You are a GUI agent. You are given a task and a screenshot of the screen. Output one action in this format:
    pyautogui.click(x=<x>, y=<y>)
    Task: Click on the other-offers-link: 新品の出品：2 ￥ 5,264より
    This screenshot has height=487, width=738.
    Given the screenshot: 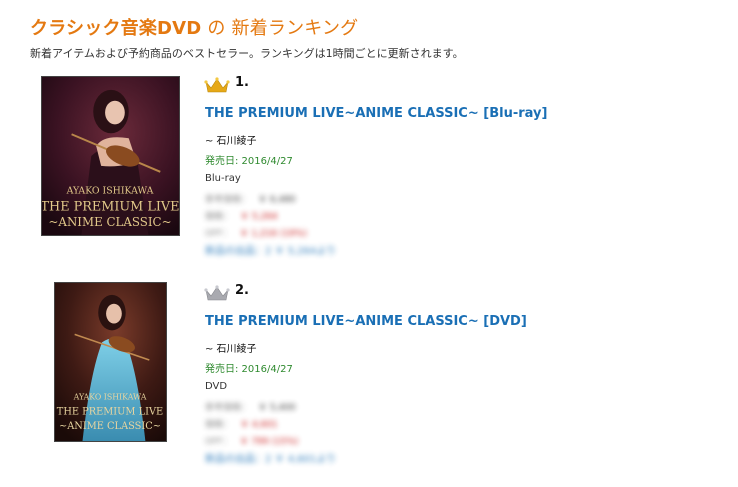 What is the action you would take?
    pyautogui.click(x=270, y=249)
    